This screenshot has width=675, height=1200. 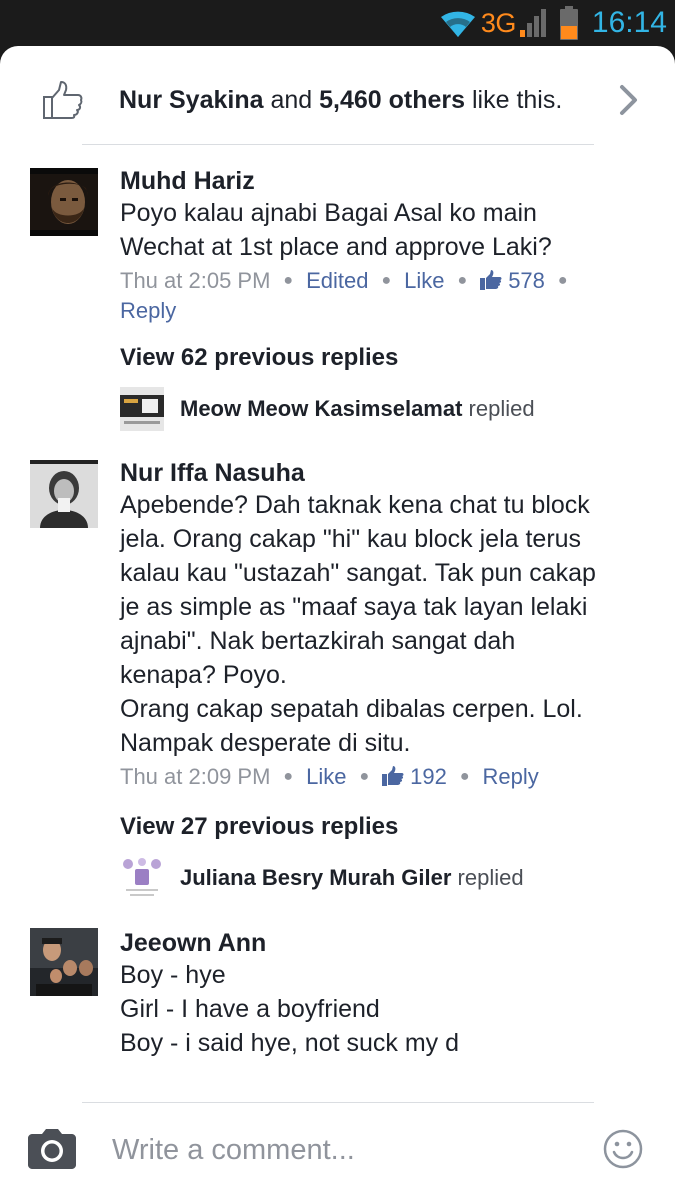 What do you see at coordinates (629, 22) in the screenshot?
I see `clock: 16:14` at bounding box center [629, 22].